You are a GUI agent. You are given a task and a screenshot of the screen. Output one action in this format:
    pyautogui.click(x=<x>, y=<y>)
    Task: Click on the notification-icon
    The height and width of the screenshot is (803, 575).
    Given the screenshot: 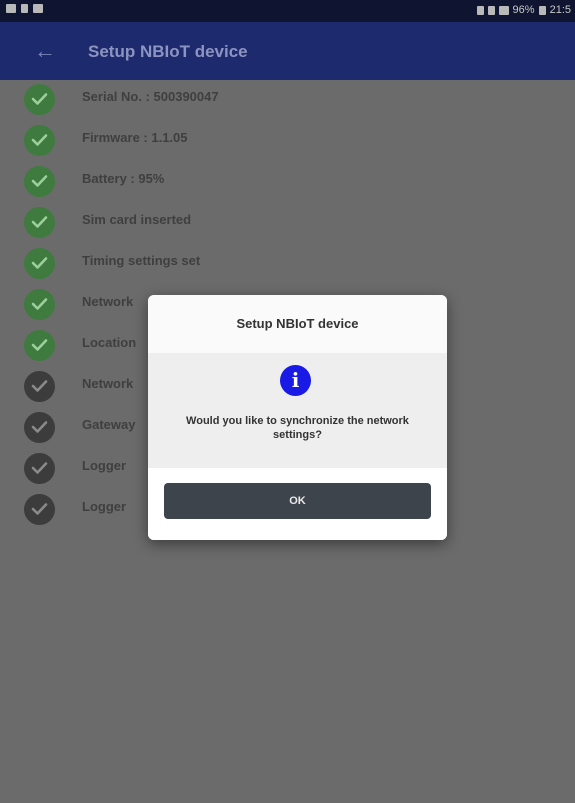 What is the action you would take?
    pyautogui.click(x=24, y=8)
    